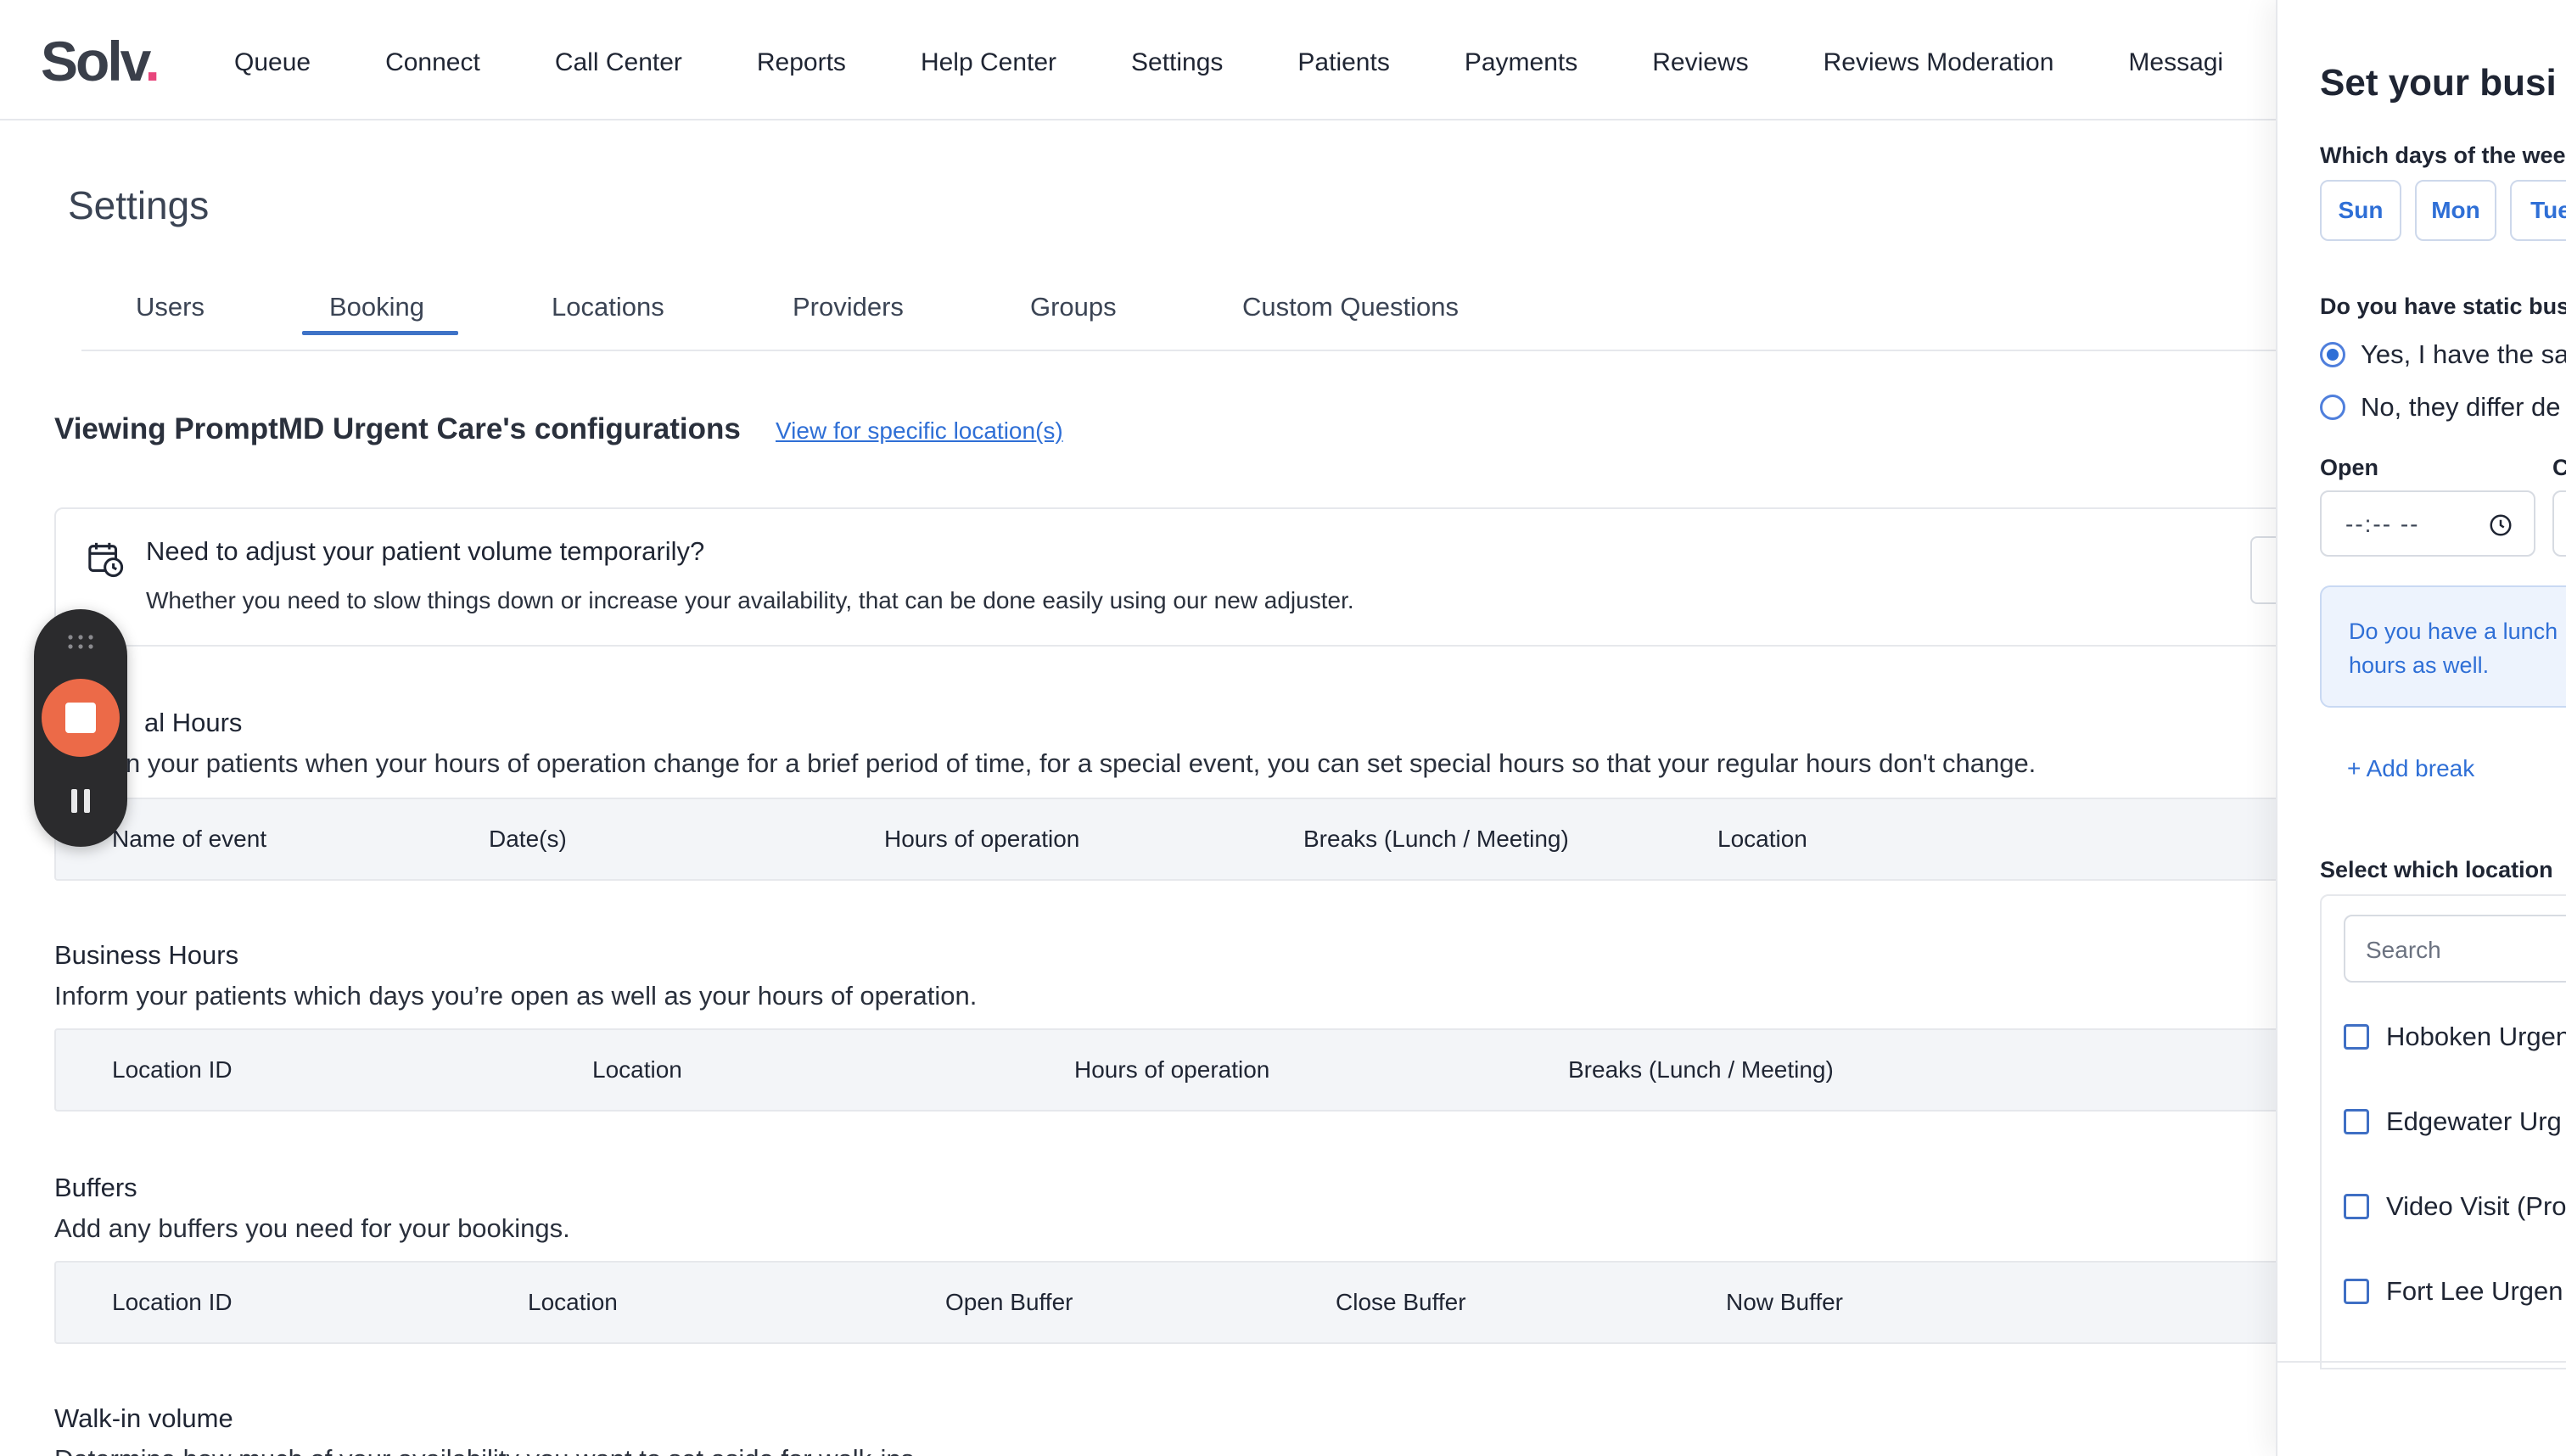 This screenshot has width=2566, height=1456. What do you see at coordinates (919, 431) in the screenshot?
I see `view-specific-locations-link: View for specific location(s)` at bounding box center [919, 431].